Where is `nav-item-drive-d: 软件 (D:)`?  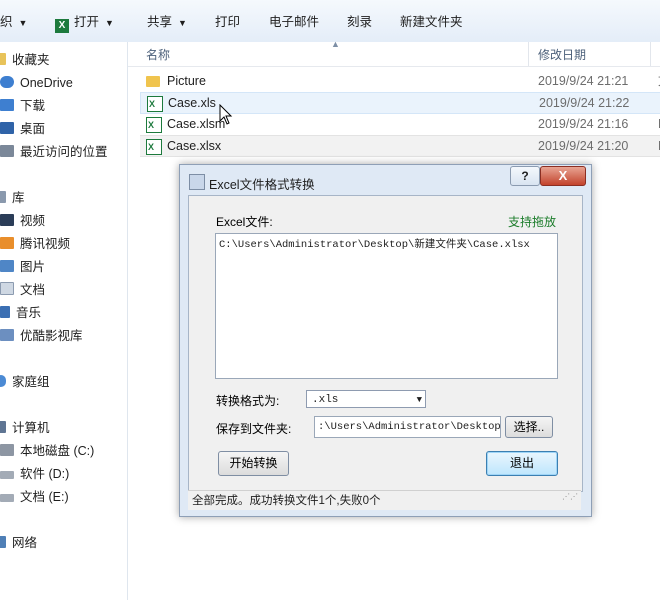 nav-item-drive-d: 软件 (D:) is located at coordinates (34, 474).